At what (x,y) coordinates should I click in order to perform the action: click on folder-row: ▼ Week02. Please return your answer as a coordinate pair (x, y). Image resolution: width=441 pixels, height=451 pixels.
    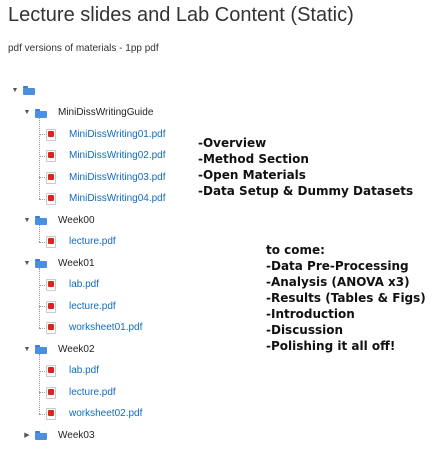
    Looking at the image, I should click on (59, 349).